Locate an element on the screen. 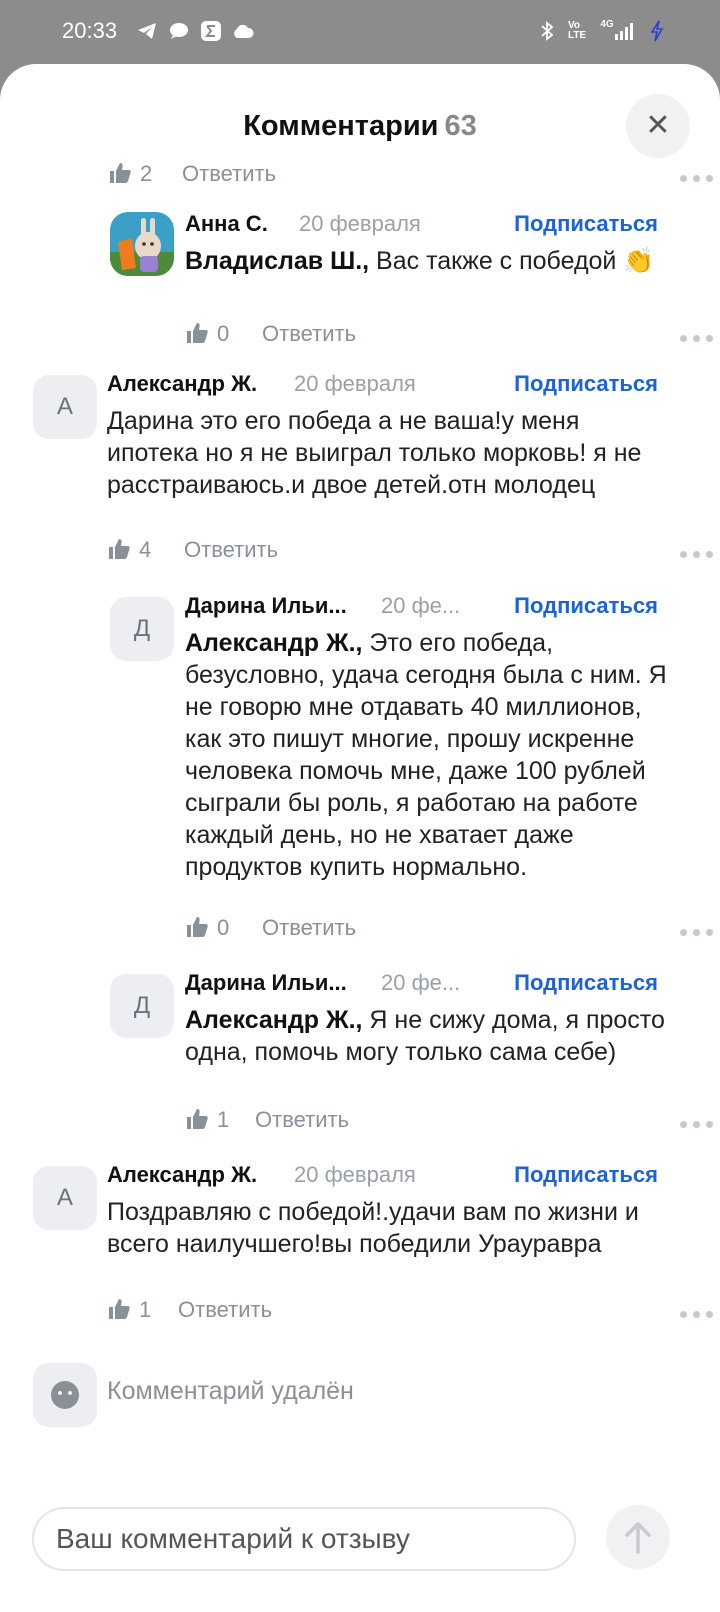  like-count: 2 is located at coordinates (146, 173).